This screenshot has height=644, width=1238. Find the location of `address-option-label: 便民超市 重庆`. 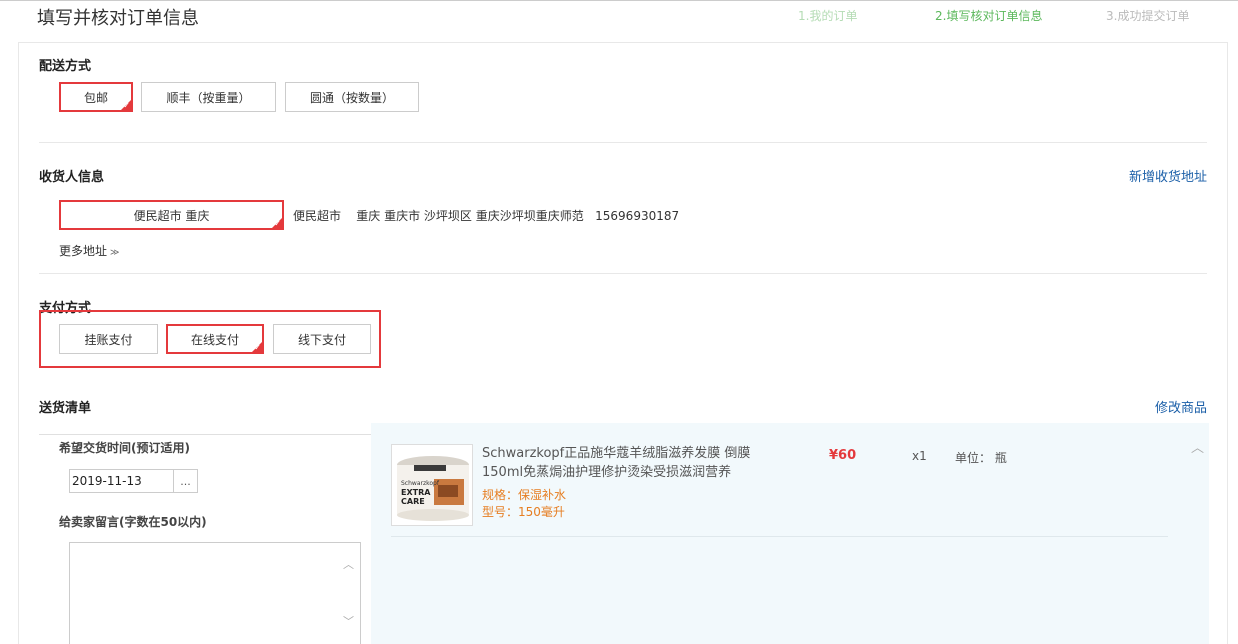

address-option-label: 便民超市 重庆 is located at coordinates (171, 215).